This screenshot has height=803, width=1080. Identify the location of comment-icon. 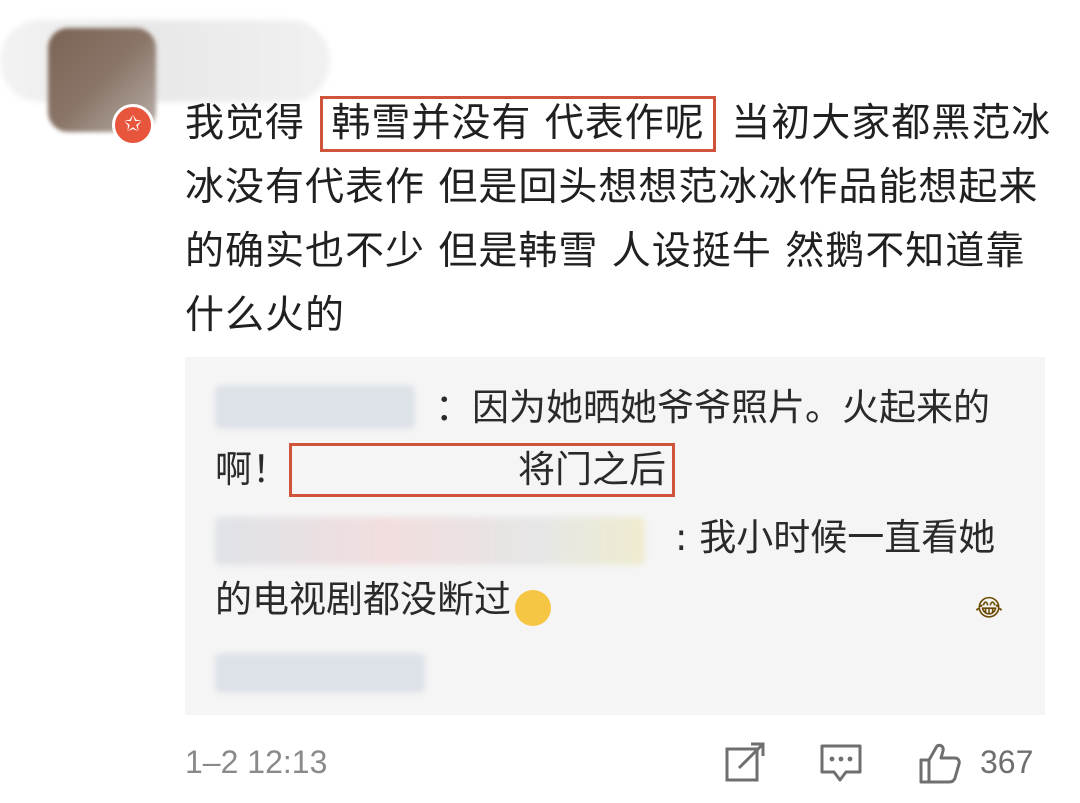
(841, 763).